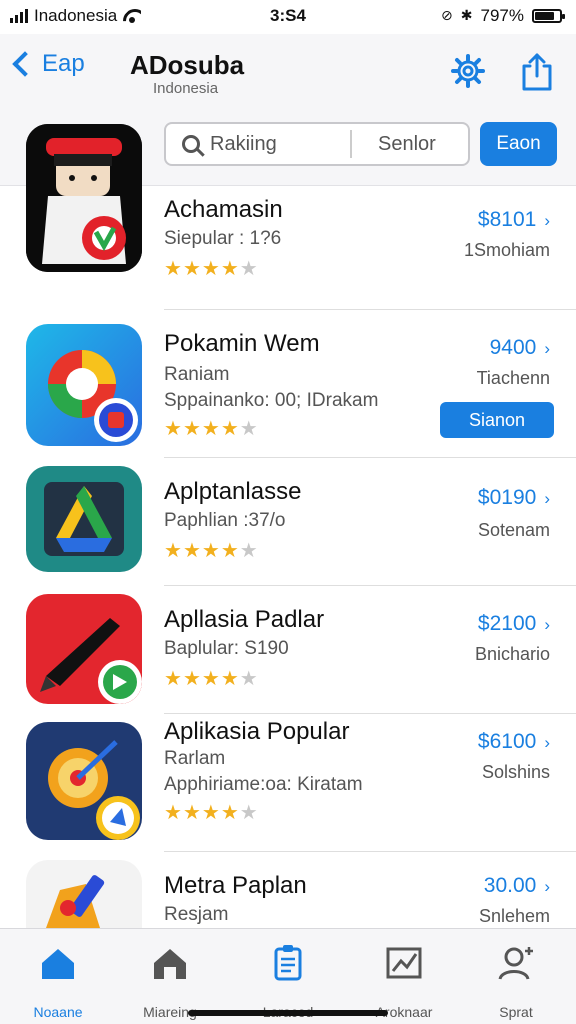 Image resolution: width=576 pixels, height=1024 pixels. I want to click on app-name: Aplikasia Popular, so click(257, 731).